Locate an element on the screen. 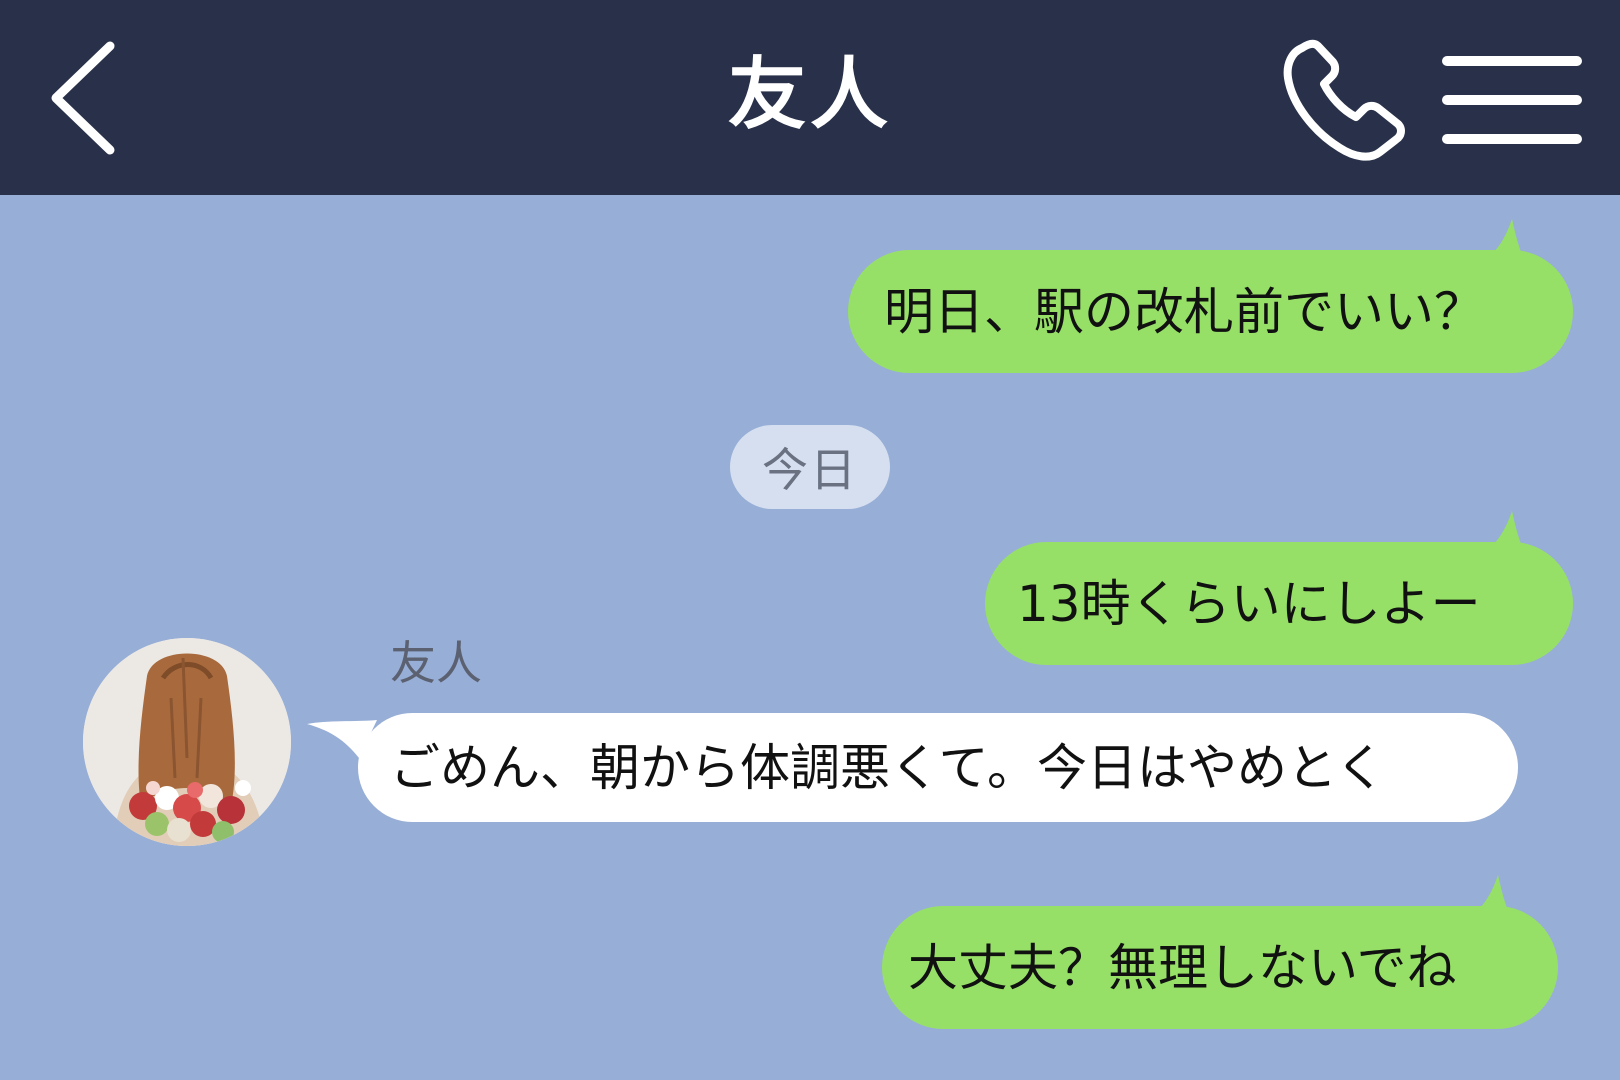 Image resolution: width=1620 pixels, height=1080 pixels. hamburger-menu-icon is located at coordinates (1512, 100).